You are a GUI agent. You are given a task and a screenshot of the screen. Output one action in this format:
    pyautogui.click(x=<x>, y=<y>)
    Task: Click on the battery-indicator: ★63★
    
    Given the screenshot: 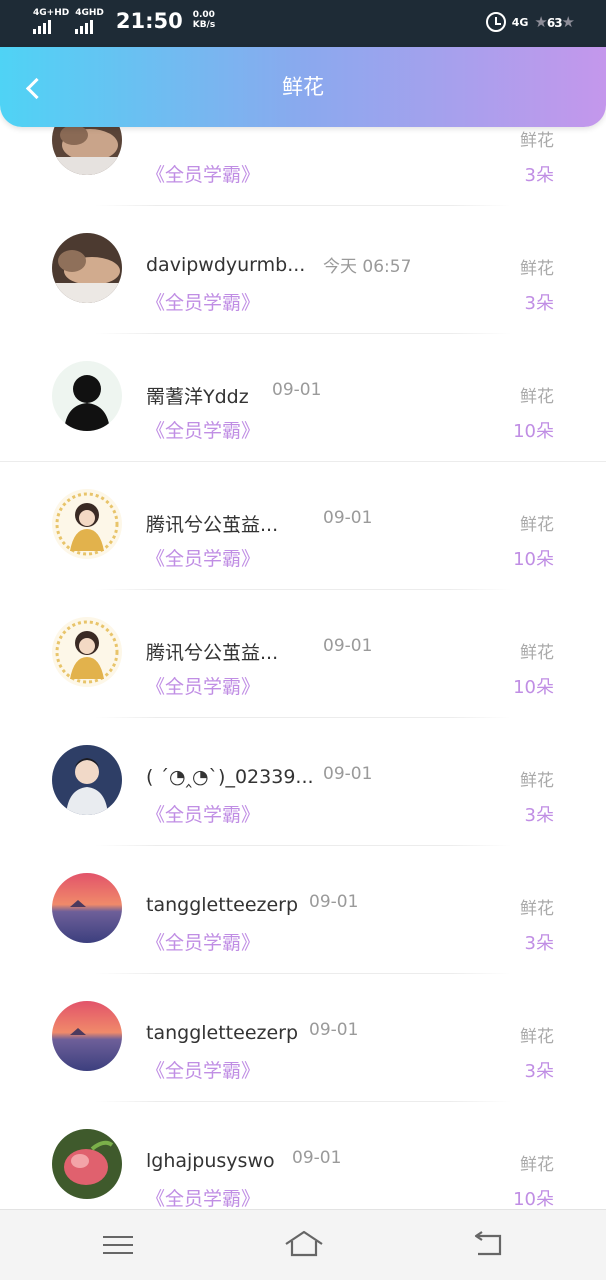 What is the action you would take?
    pyautogui.click(x=554, y=22)
    